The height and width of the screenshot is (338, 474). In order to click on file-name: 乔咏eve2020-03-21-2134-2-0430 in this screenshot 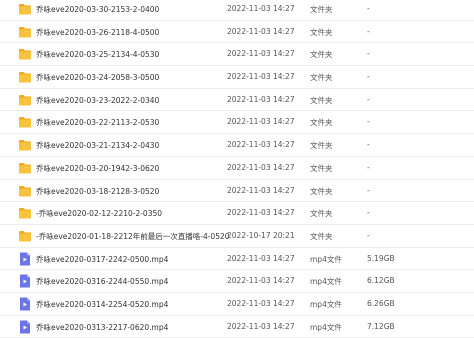, I will do `click(97, 145)`.